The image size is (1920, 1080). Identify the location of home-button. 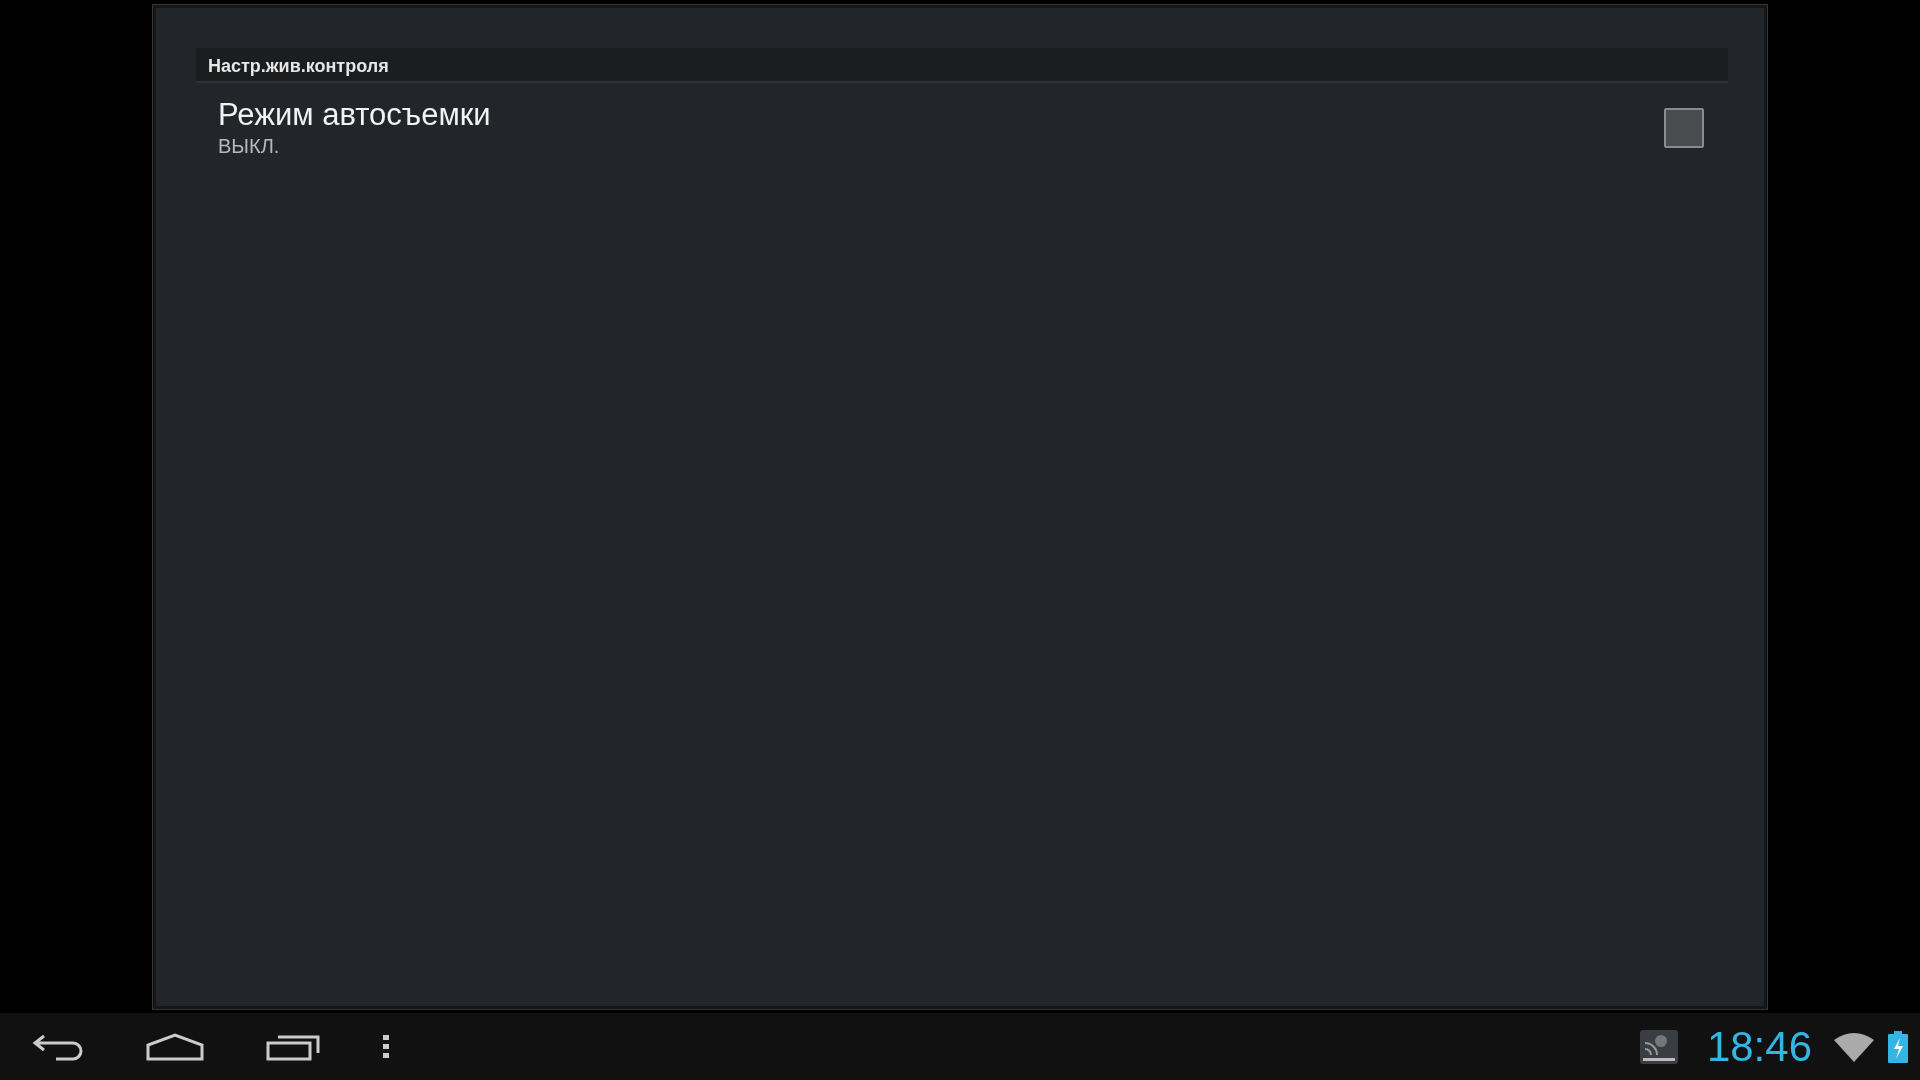
(175, 1046).